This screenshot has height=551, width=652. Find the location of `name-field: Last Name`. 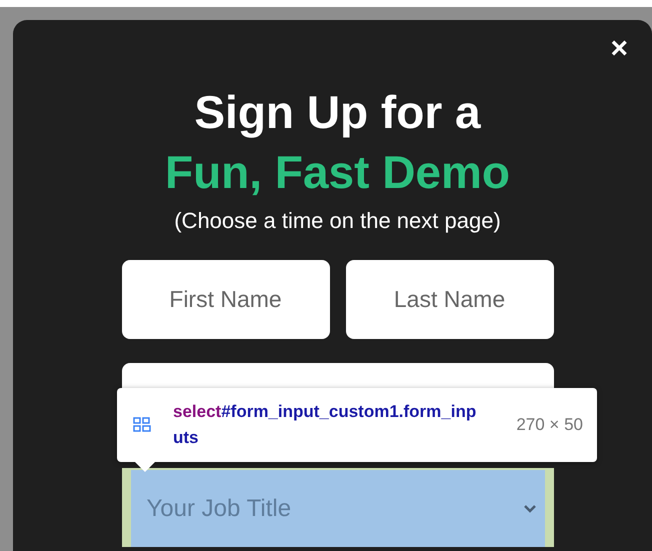

name-field: Last Name is located at coordinates (450, 299).